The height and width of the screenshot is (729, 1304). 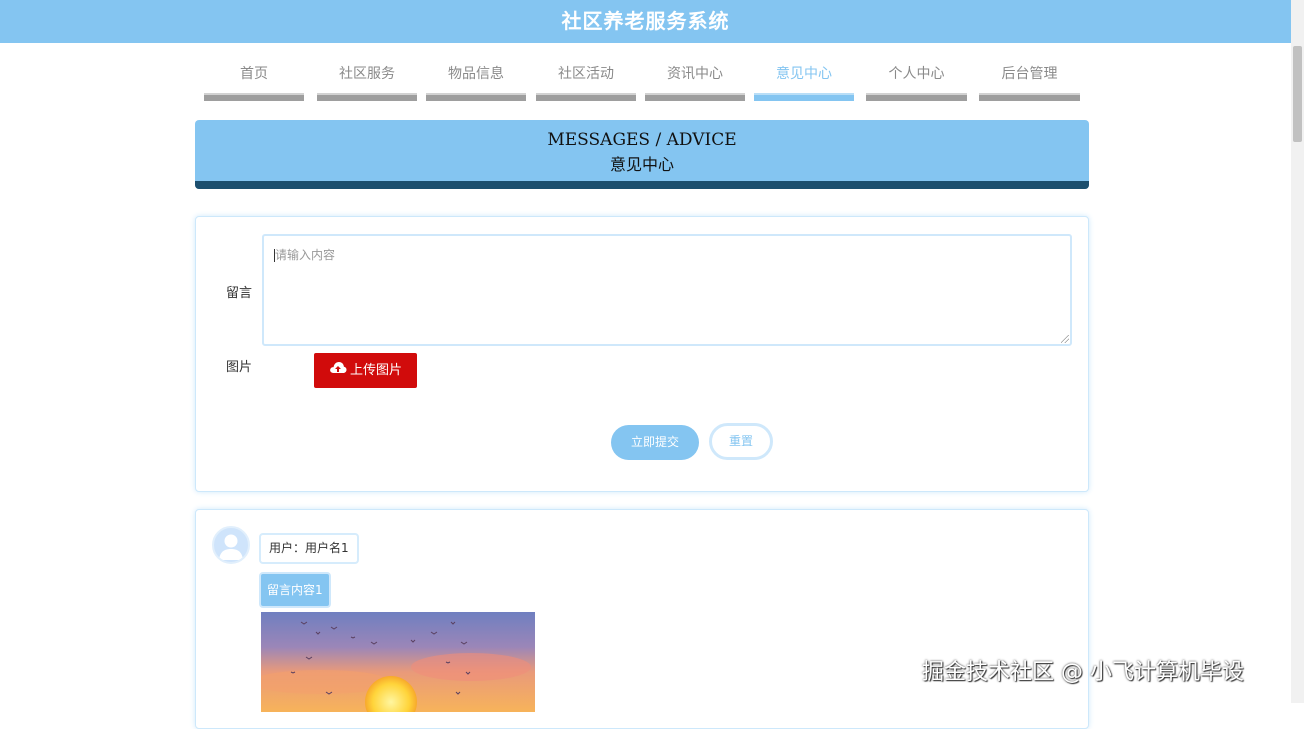 What do you see at coordinates (1065, 339) in the screenshot?
I see `resize-grip` at bounding box center [1065, 339].